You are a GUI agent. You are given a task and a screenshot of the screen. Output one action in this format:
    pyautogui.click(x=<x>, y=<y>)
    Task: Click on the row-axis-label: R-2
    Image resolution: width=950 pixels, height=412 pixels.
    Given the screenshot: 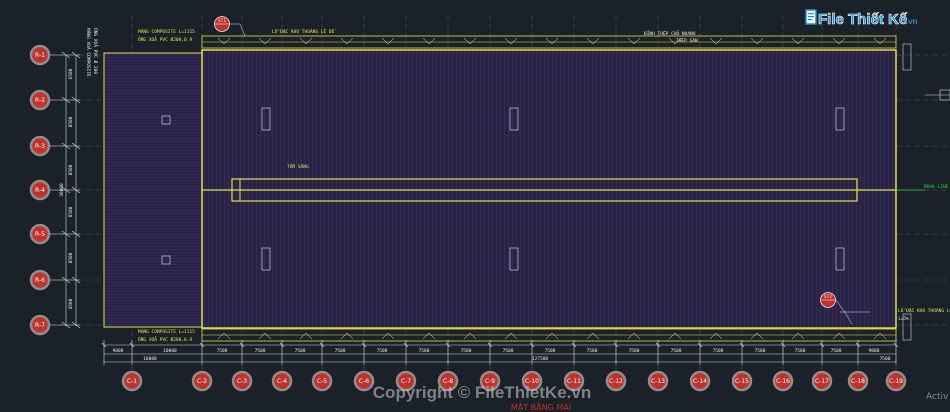 What is the action you would take?
    pyautogui.click(x=40, y=100)
    